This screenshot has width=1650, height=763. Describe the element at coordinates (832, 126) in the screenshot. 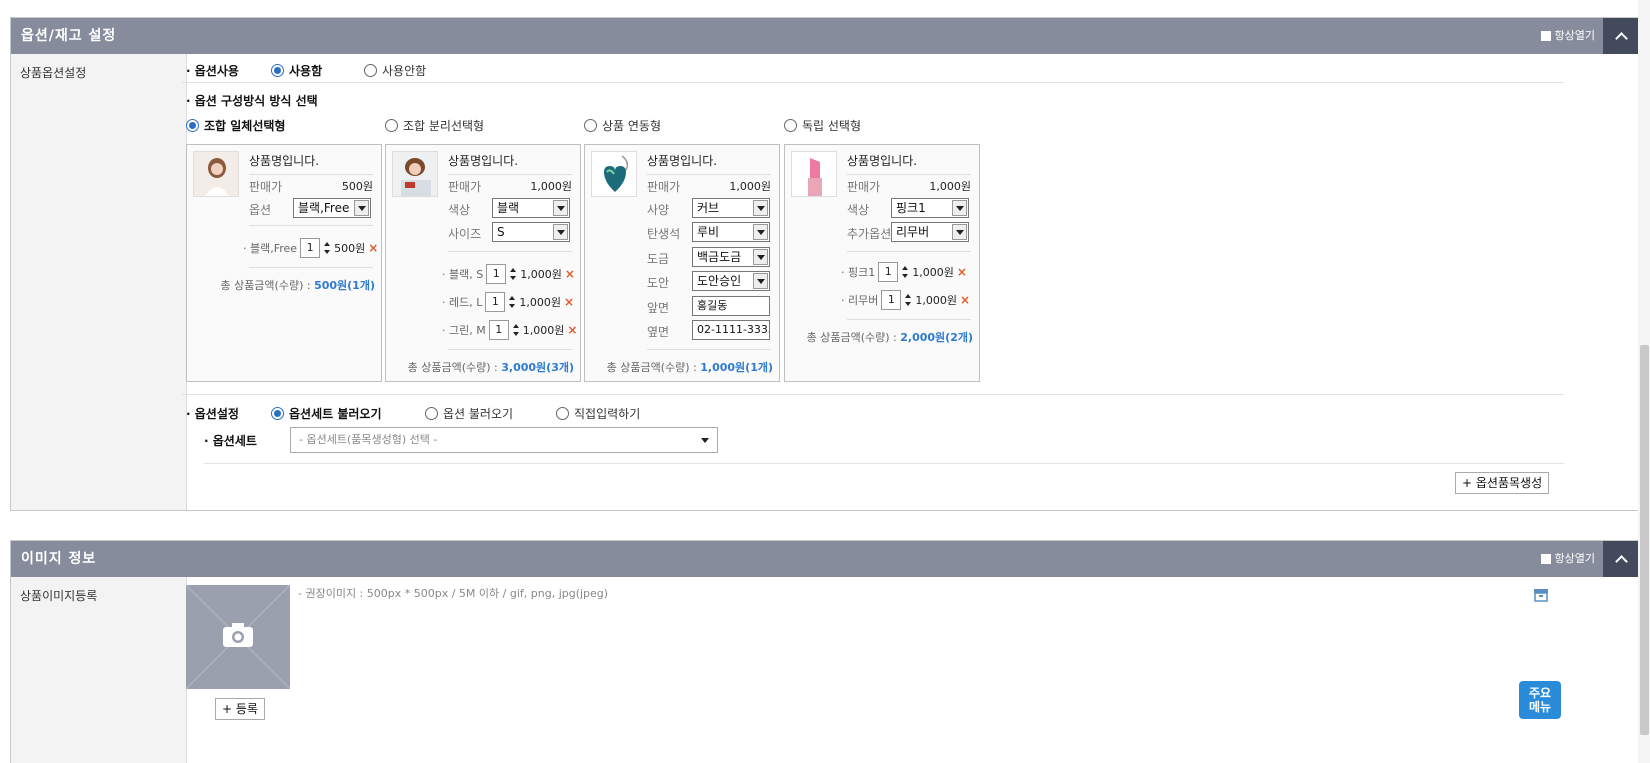

I see `composition-type-label: 독립 선택형` at that location.